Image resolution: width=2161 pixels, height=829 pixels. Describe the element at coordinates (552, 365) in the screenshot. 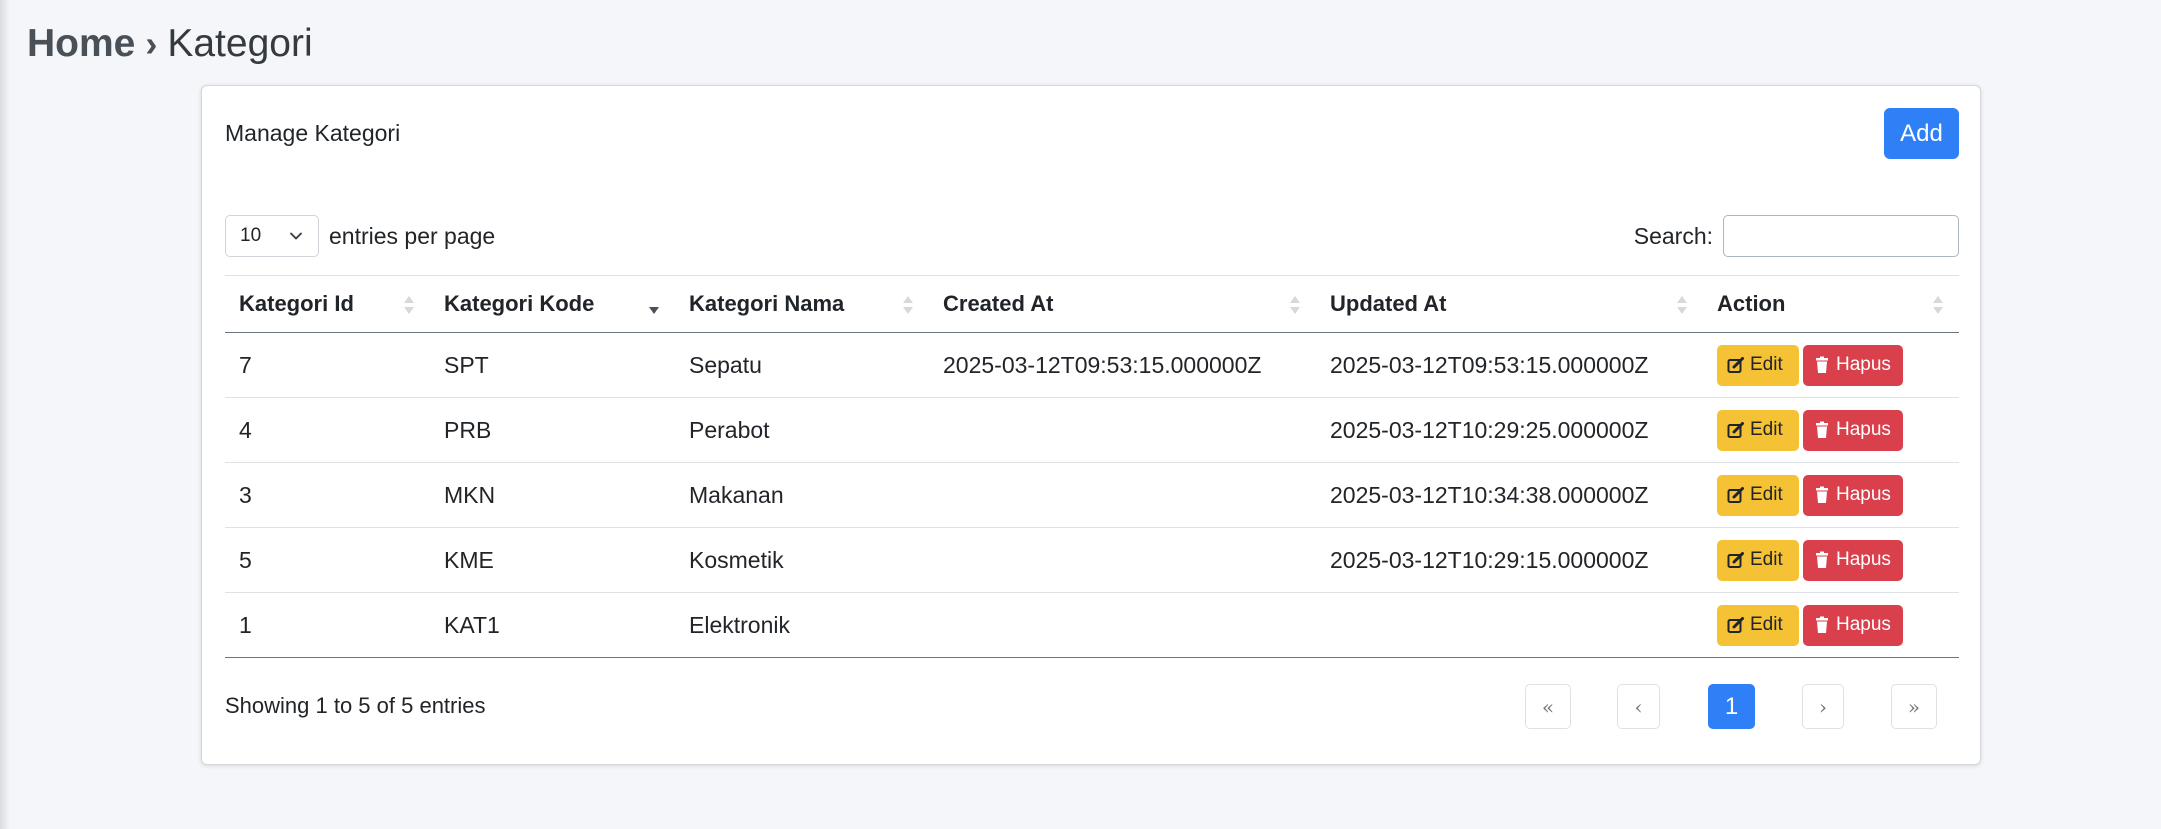

I see `cell-kode: SPT` at that location.